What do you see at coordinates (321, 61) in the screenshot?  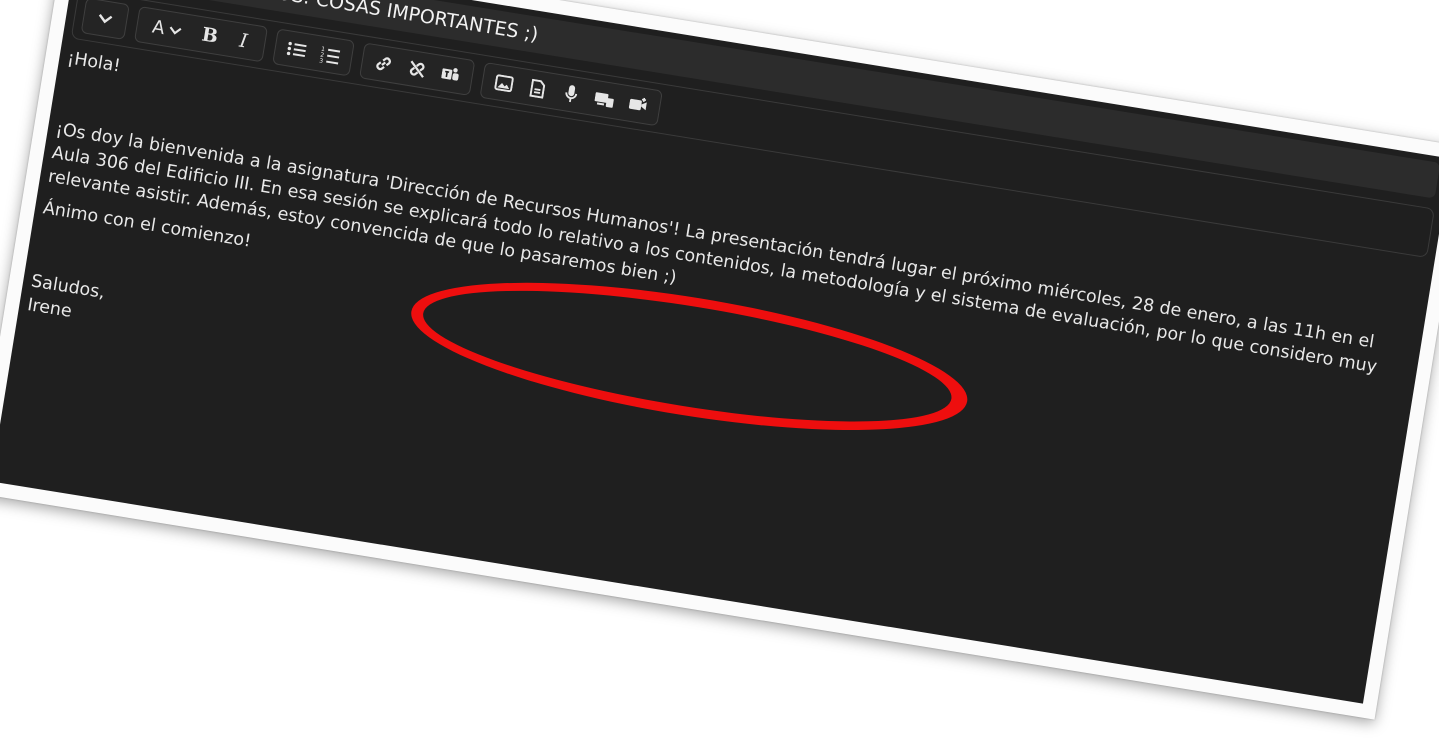 I see `svg-text: 3` at bounding box center [321, 61].